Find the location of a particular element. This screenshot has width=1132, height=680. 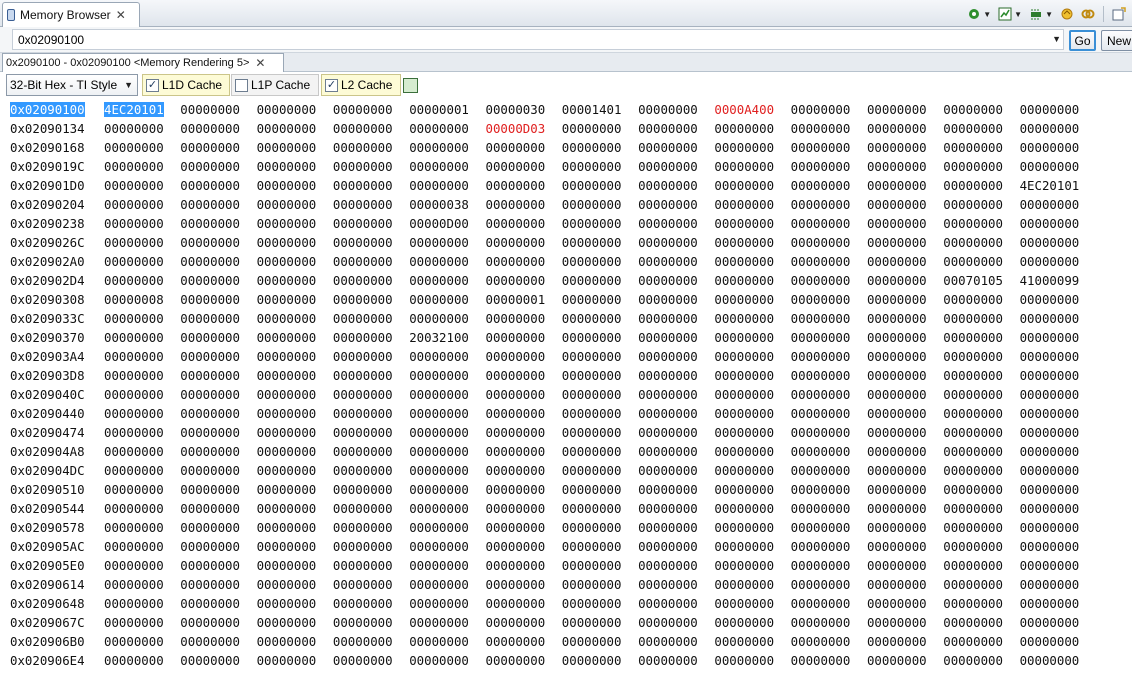

memory-address: 0x02090204 is located at coordinates (52, 204).